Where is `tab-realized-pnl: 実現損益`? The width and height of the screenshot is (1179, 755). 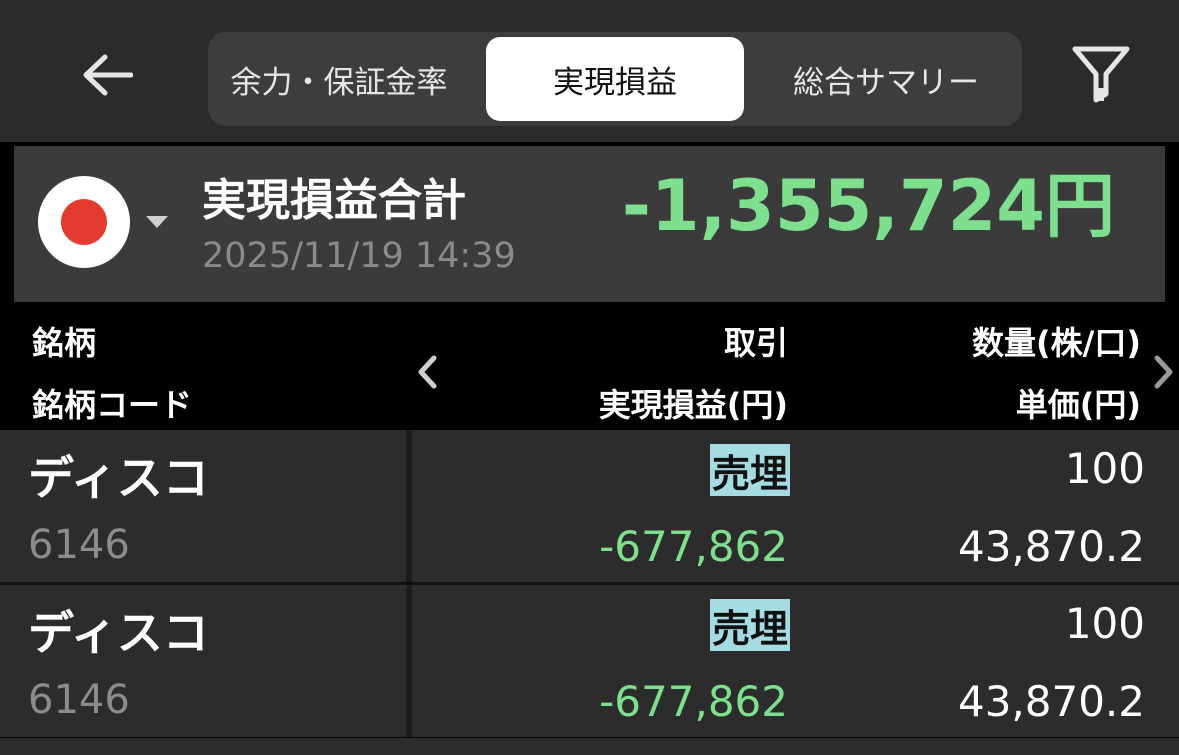 tab-realized-pnl: 実現損益 is located at coordinates (615, 79).